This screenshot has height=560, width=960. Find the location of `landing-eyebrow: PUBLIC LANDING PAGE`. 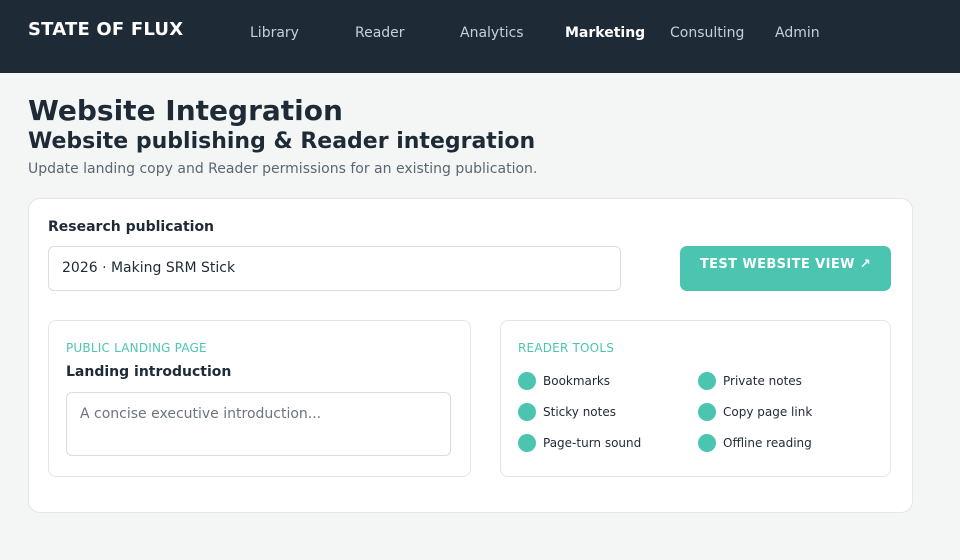

landing-eyebrow: PUBLIC LANDING PAGE is located at coordinates (136, 348).